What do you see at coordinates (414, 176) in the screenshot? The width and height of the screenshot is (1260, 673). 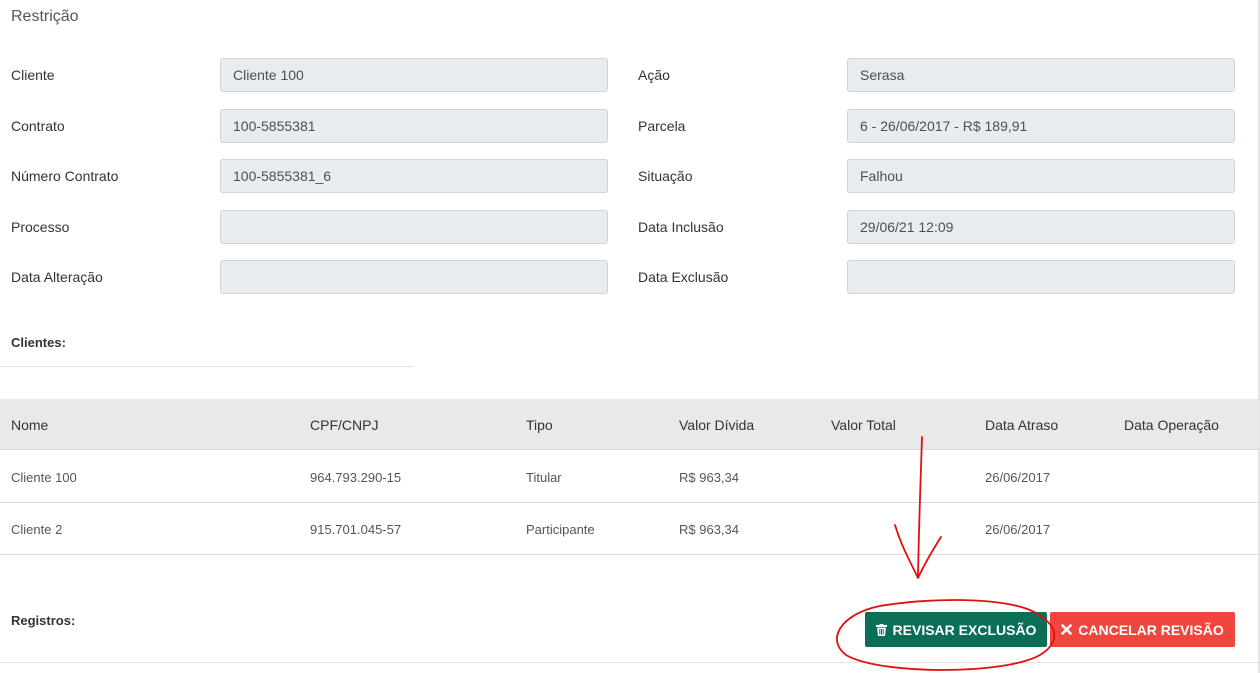 I see `numero-contrato-field: 100-5855381_6` at bounding box center [414, 176].